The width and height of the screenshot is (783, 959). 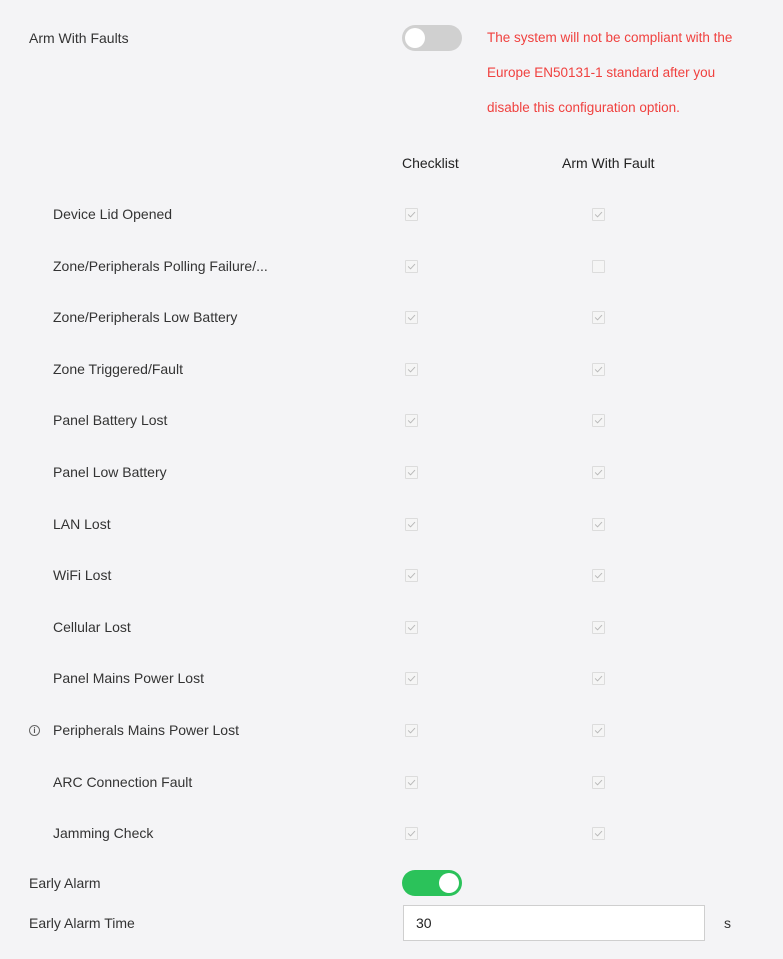 What do you see at coordinates (583, 107) in the screenshot?
I see `warning-line-3: disable this configuration option.` at bounding box center [583, 107].